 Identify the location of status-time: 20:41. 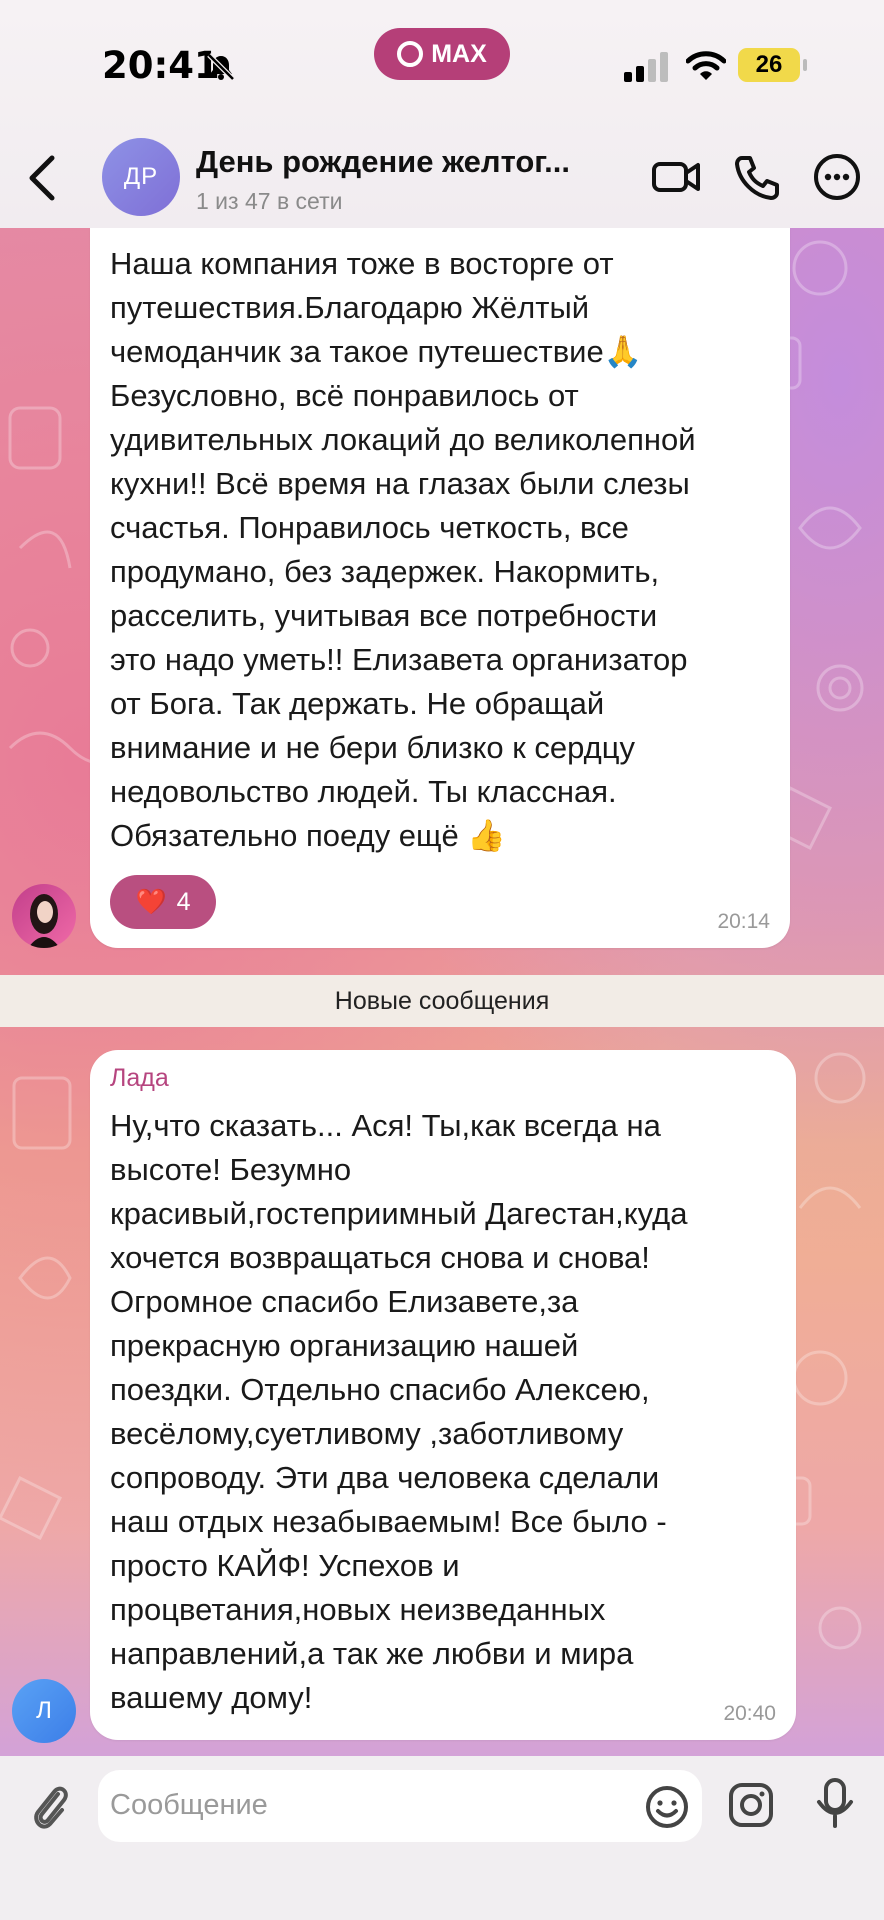
(161, 65).